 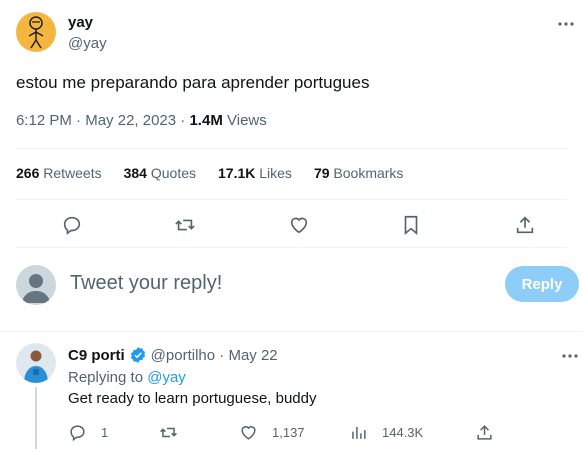 What do you see at coordinates (138, 355) in the screenshot?
I see `verified-badge-icon` at bounding box center [138, 355].